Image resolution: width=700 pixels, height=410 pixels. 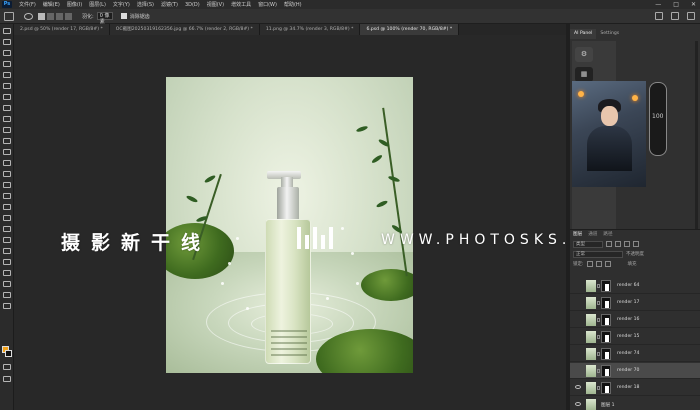 What do you see at coordinates (7, 141) in the screenshot?
I see `history-brush-tool-icon` at bounding box center [7, 141].